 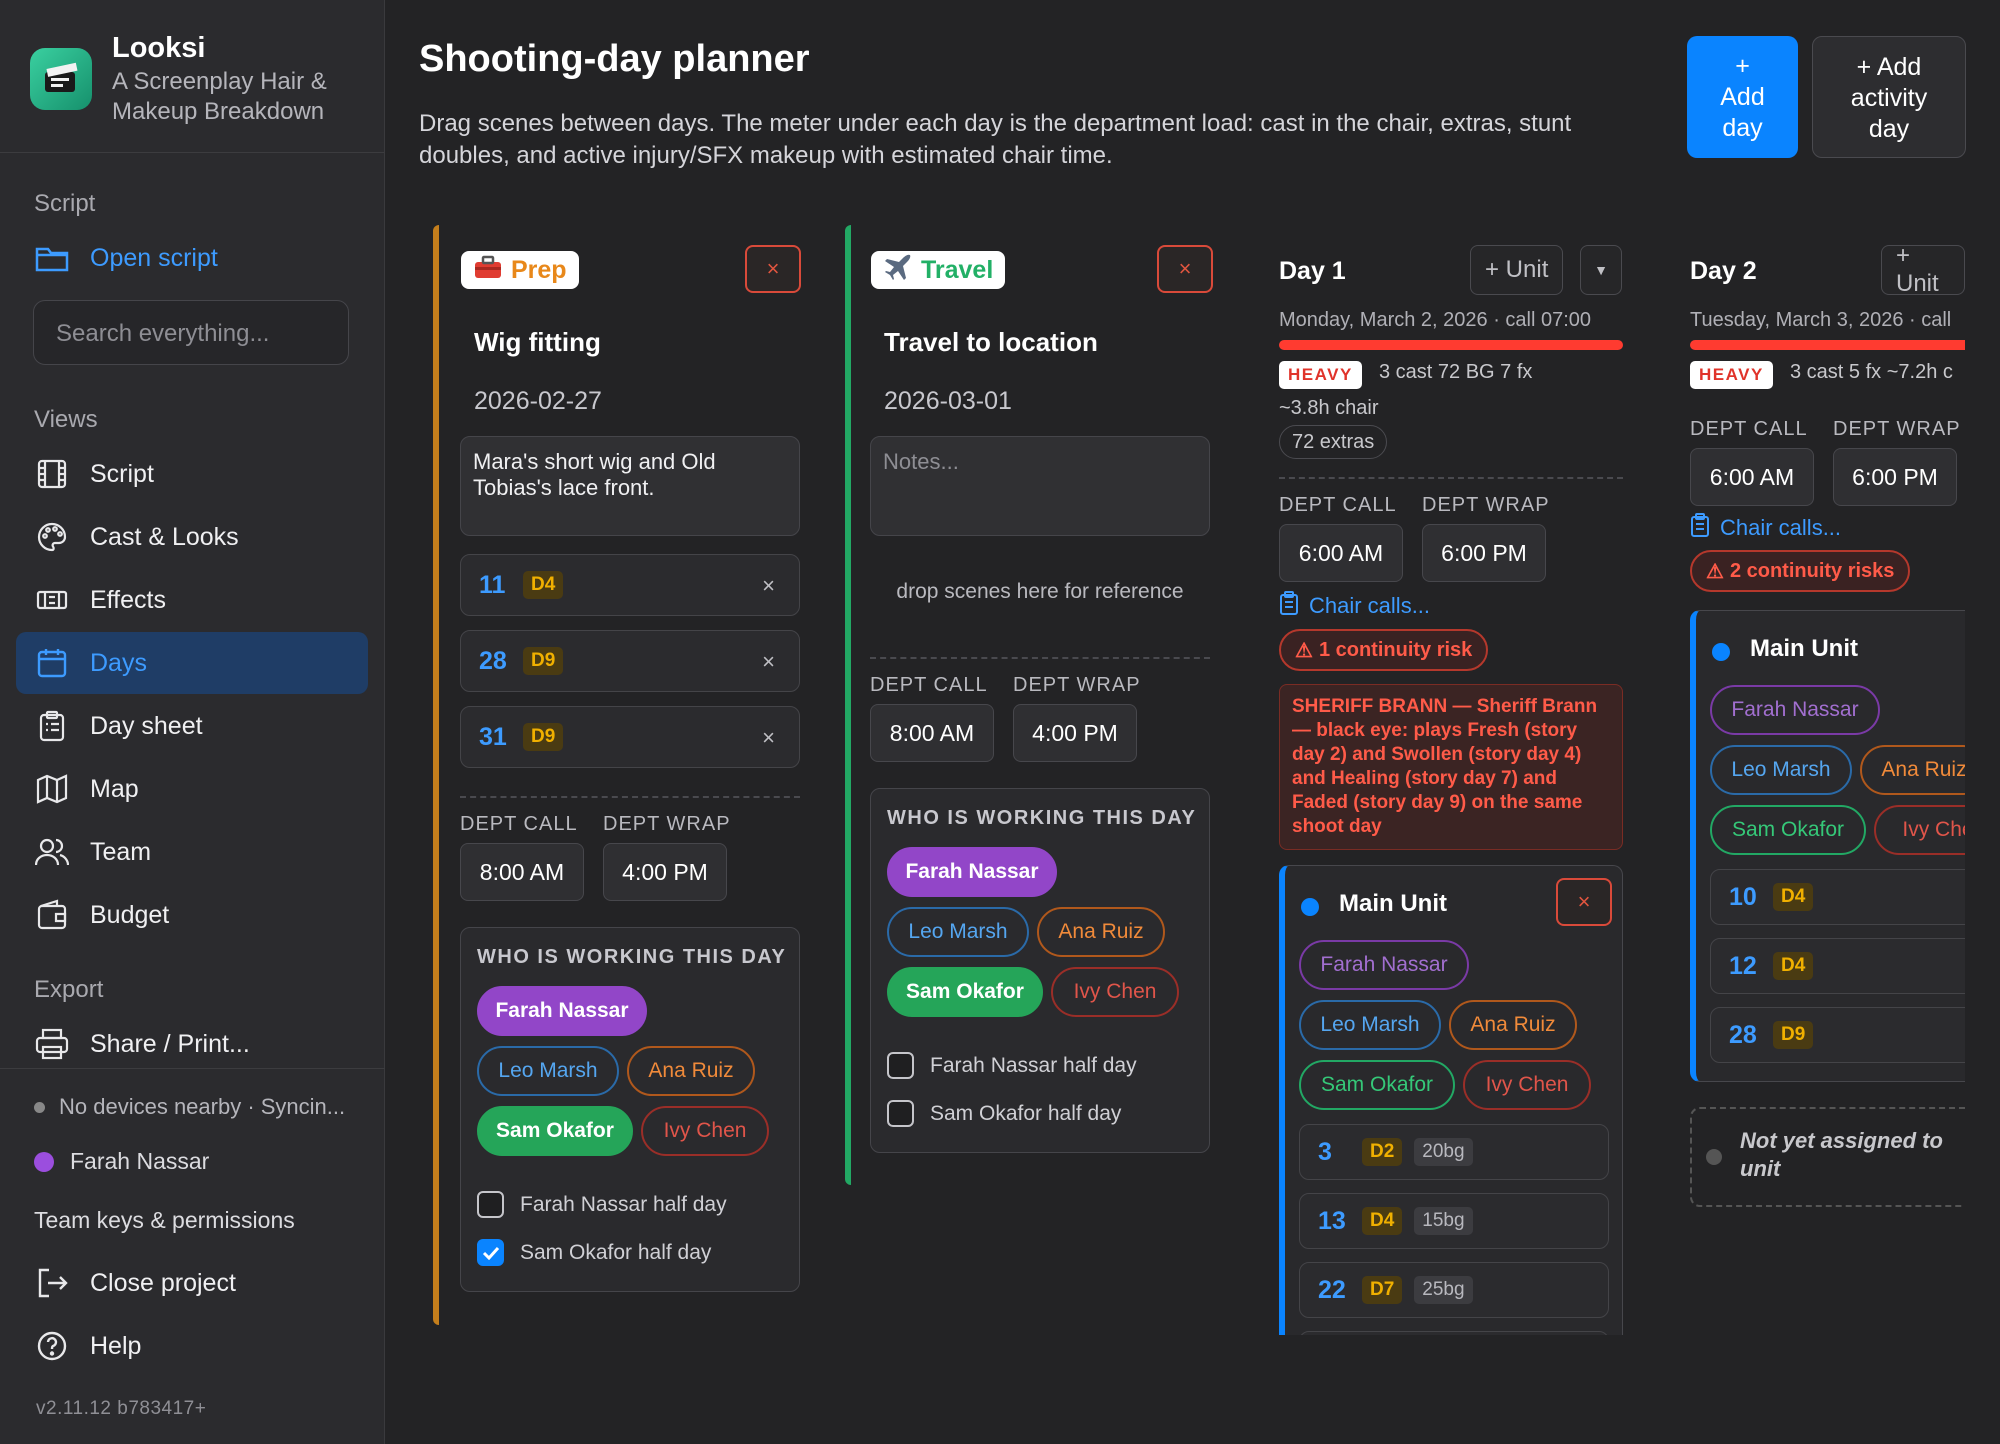 What do you see at coordinates (1889, 97) in the screenshot?
I see `add-activity-day-button: + Add activity day` at bounding box center [1889, 97].